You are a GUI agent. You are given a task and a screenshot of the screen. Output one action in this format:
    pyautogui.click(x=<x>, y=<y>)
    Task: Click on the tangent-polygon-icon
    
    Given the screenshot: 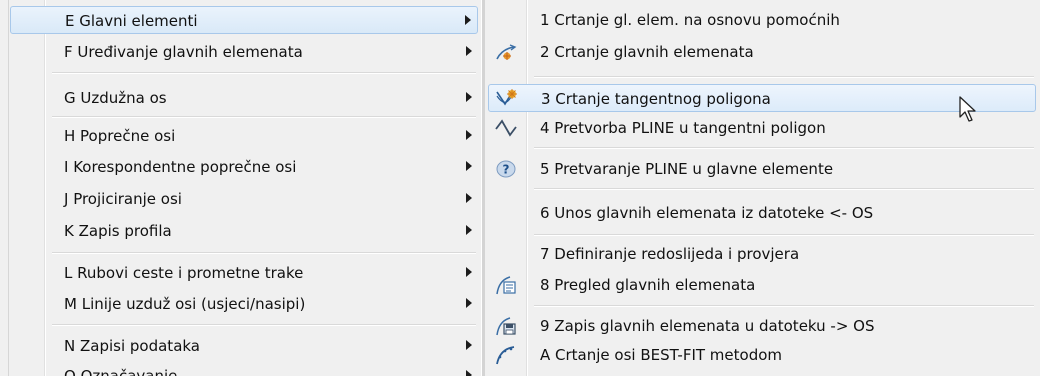 What is the action you would take?
    pyautogui.click(x=507, y=99)
    